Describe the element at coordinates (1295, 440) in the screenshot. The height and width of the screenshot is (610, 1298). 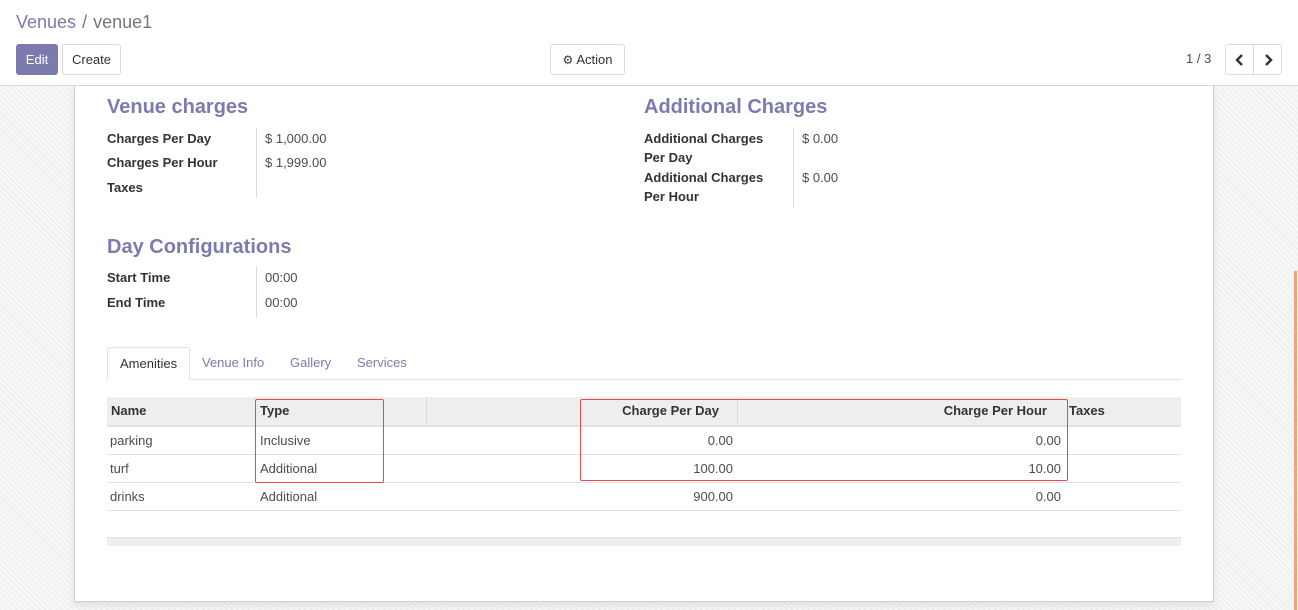
I see `scrollbar-thumb` at that location.